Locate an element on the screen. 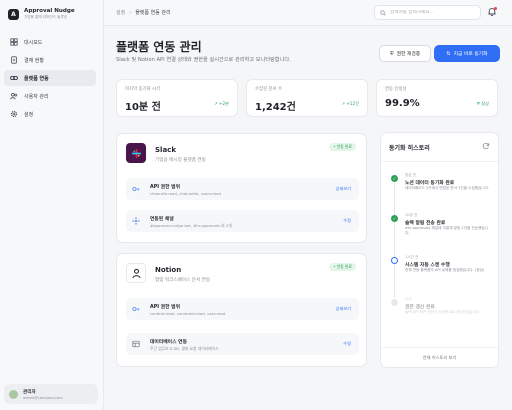 The width and height of the screenshot is (512, 410). shield-icon: ⛨ is located at coordinates (391, 53).